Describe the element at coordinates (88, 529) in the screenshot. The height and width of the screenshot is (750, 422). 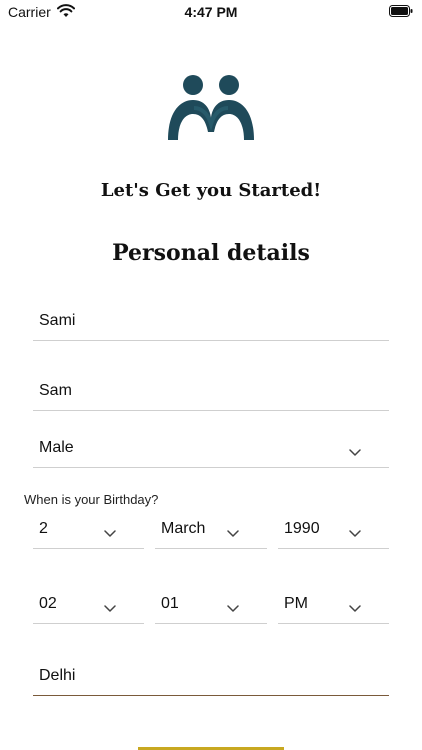
I see `birth-day-dropdown: 2` at that location.